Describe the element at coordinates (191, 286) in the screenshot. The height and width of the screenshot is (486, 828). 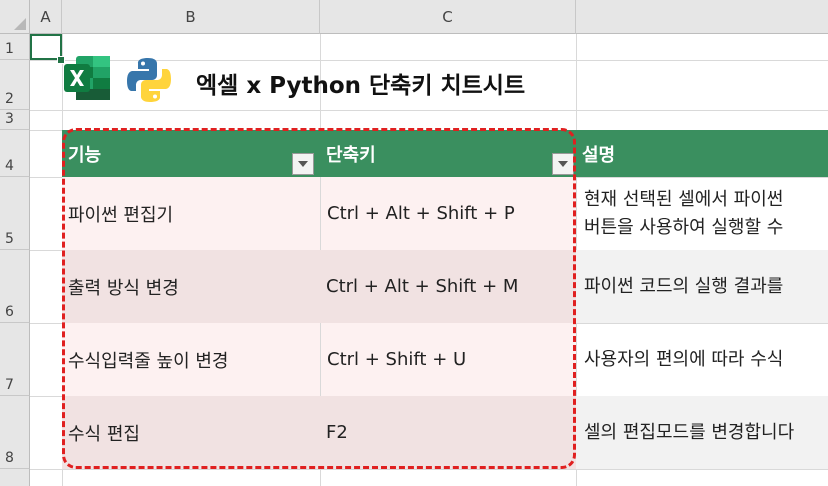
I see `table-cell-feature: 출력 방식 변경` at that location.